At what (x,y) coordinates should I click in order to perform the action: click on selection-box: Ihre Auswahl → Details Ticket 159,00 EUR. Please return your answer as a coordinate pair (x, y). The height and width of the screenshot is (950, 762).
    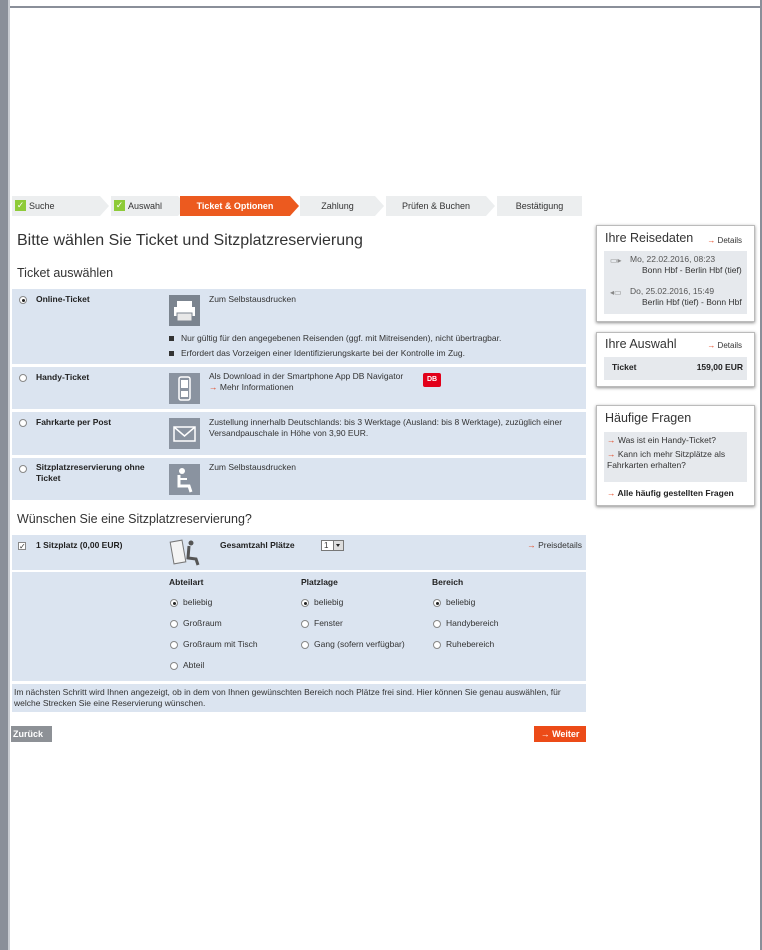
    Looking at the image, I should click on (675, 359).